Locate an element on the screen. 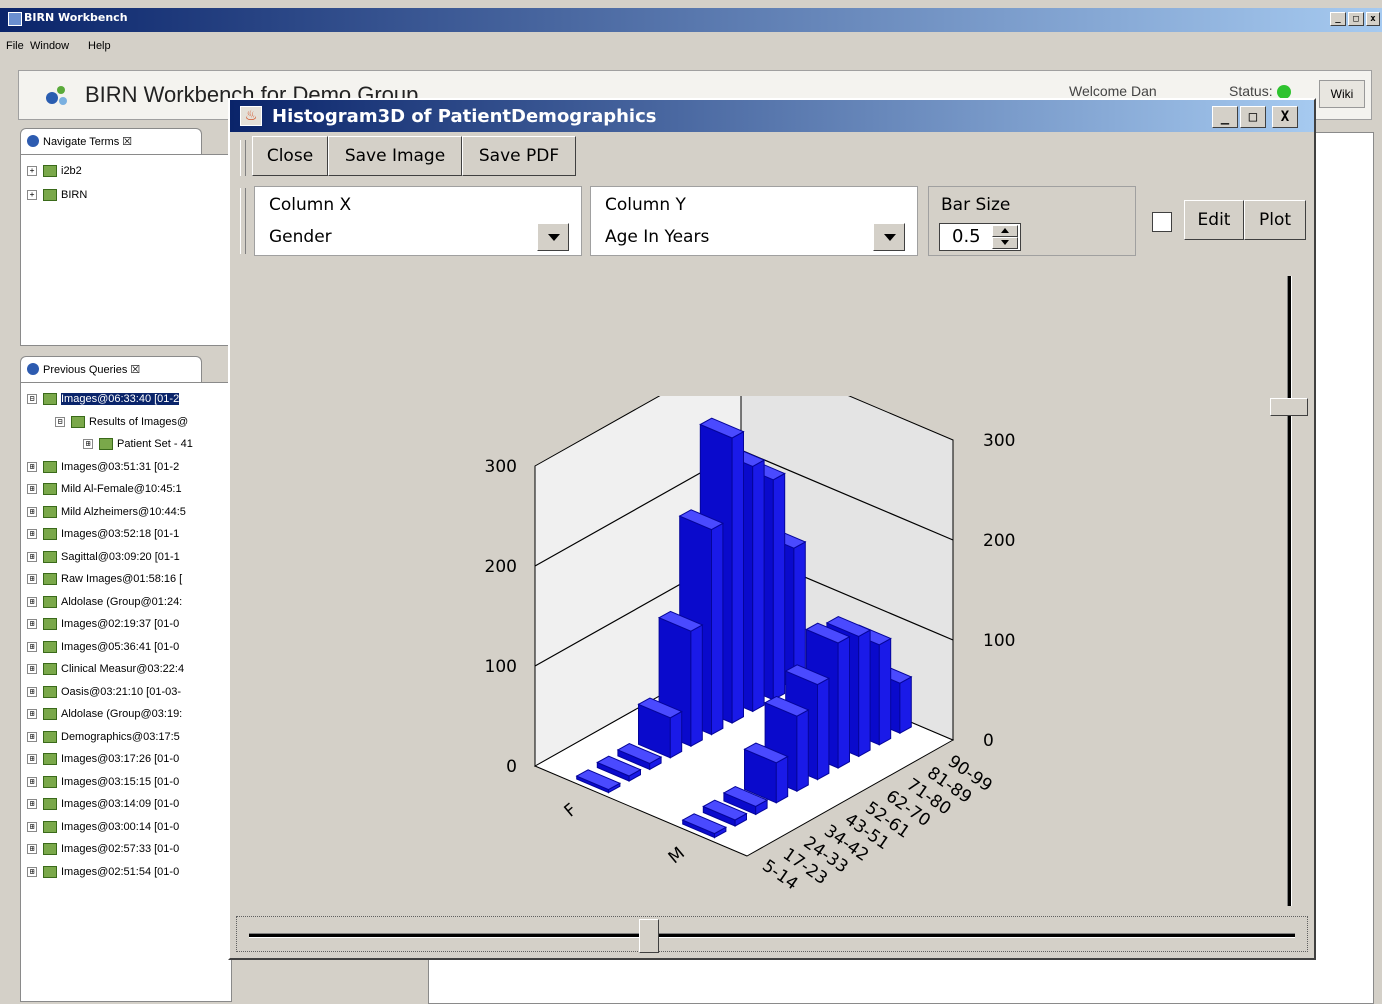  dialog-close-icon: X is located at coordinates (1285, 117).